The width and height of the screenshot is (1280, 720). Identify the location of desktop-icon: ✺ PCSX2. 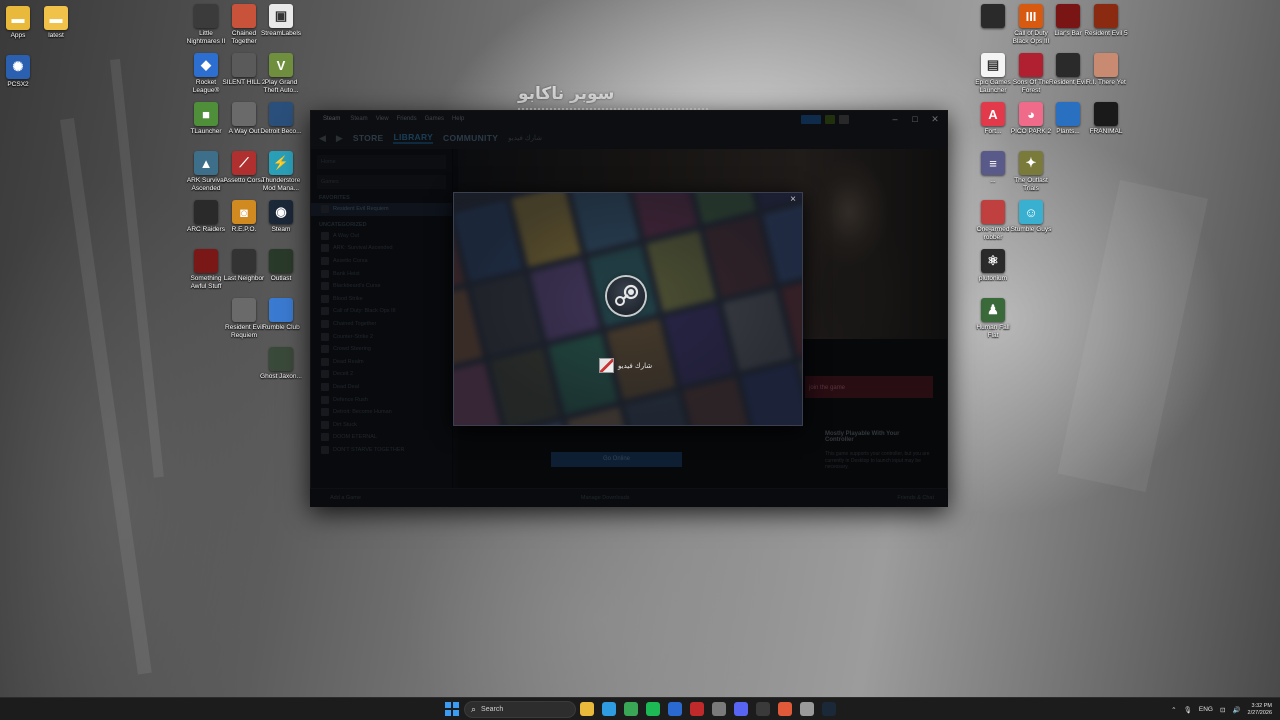
(20, 72).